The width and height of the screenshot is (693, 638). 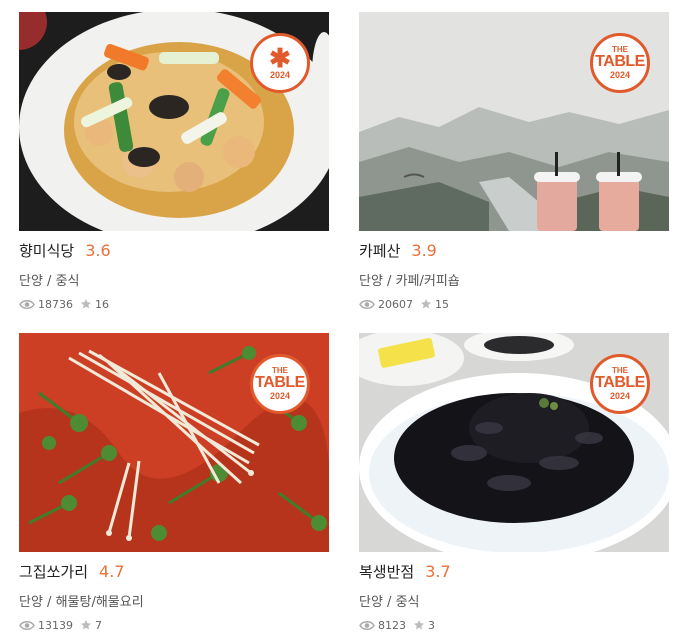 I want to click on view-count: 20607, so click(x=395, y=304).